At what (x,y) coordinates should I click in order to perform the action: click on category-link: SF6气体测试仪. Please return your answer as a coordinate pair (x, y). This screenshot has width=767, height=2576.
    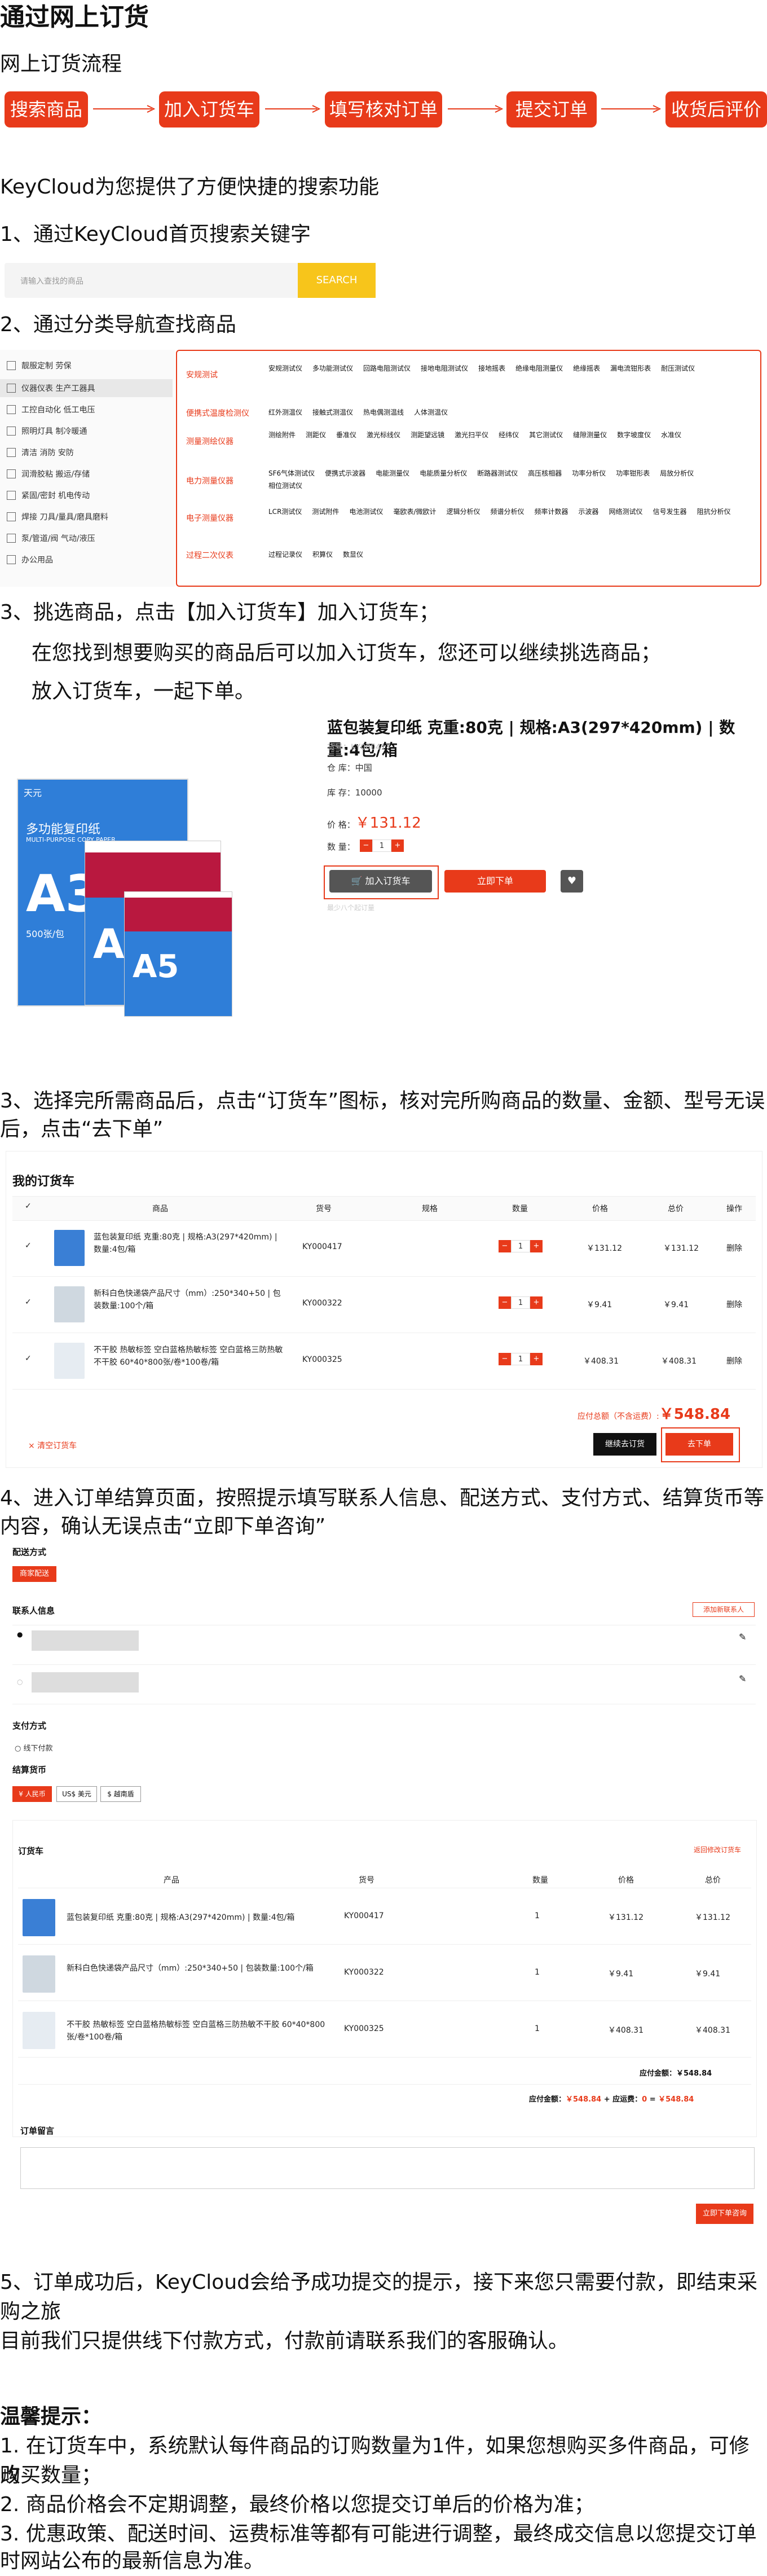
    Looking at the image, I should click on (291, 473).